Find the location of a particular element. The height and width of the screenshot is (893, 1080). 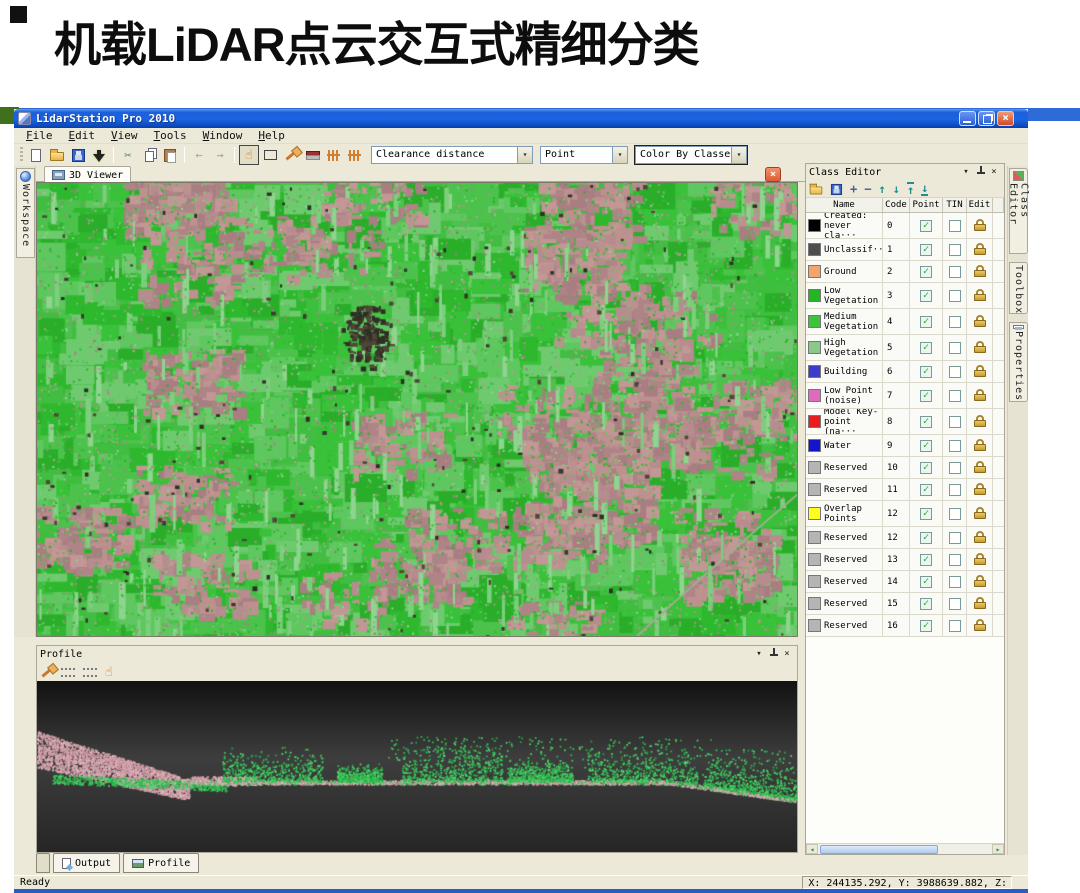

toolbar-grip is located at coordinates (21, 155).